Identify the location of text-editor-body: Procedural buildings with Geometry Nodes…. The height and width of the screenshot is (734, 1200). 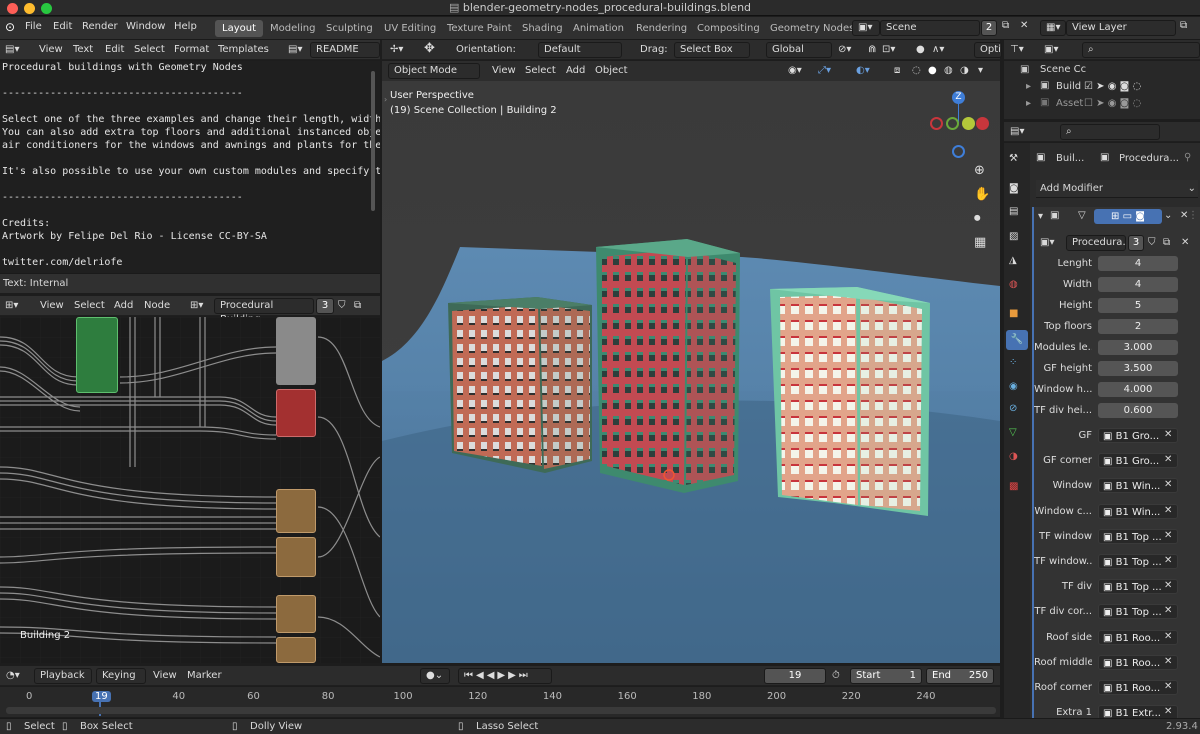
(190, 167).